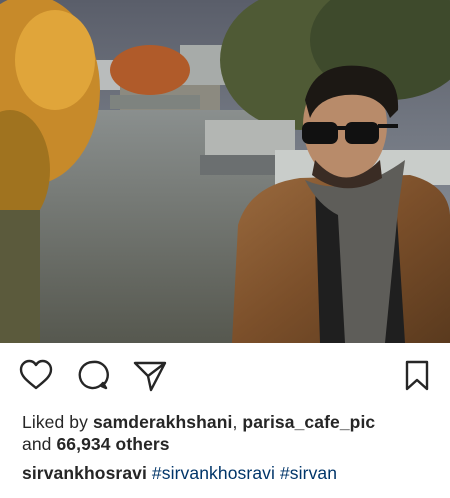 Image resolution: width=450 pixels, height=498 pixels. I want to click on liker-username-2: parisa_cafe_pic, so click(308, 422).